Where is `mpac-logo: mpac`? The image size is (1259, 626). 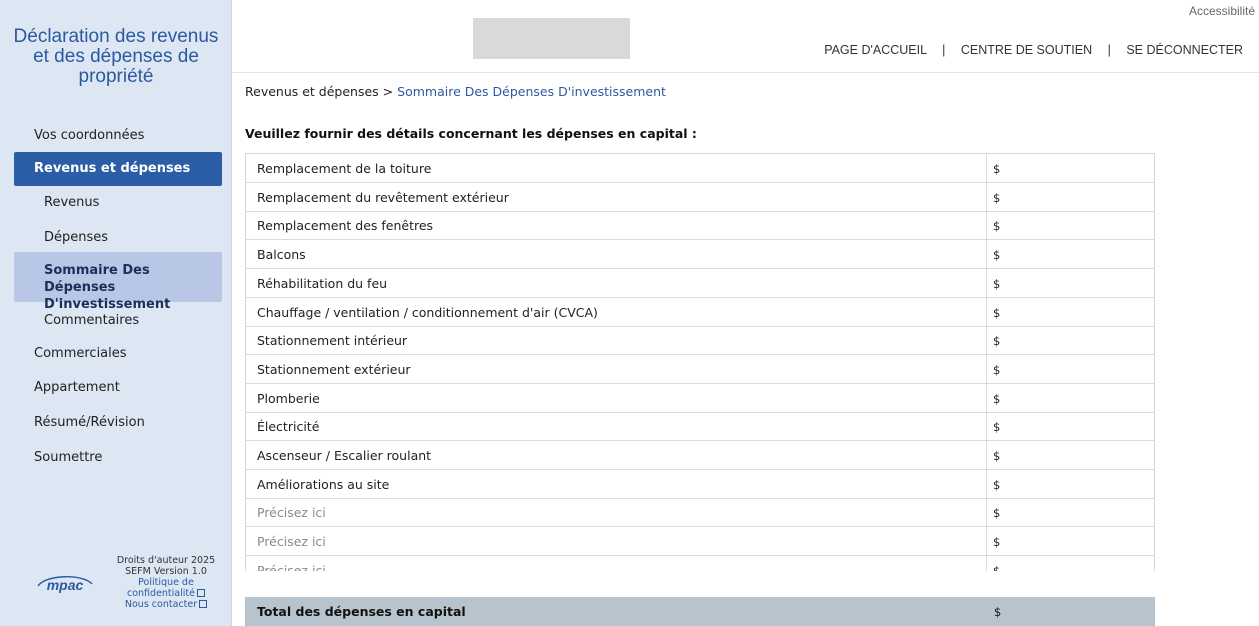 mpac-logo: mpac is located at coordinates (65, 584).